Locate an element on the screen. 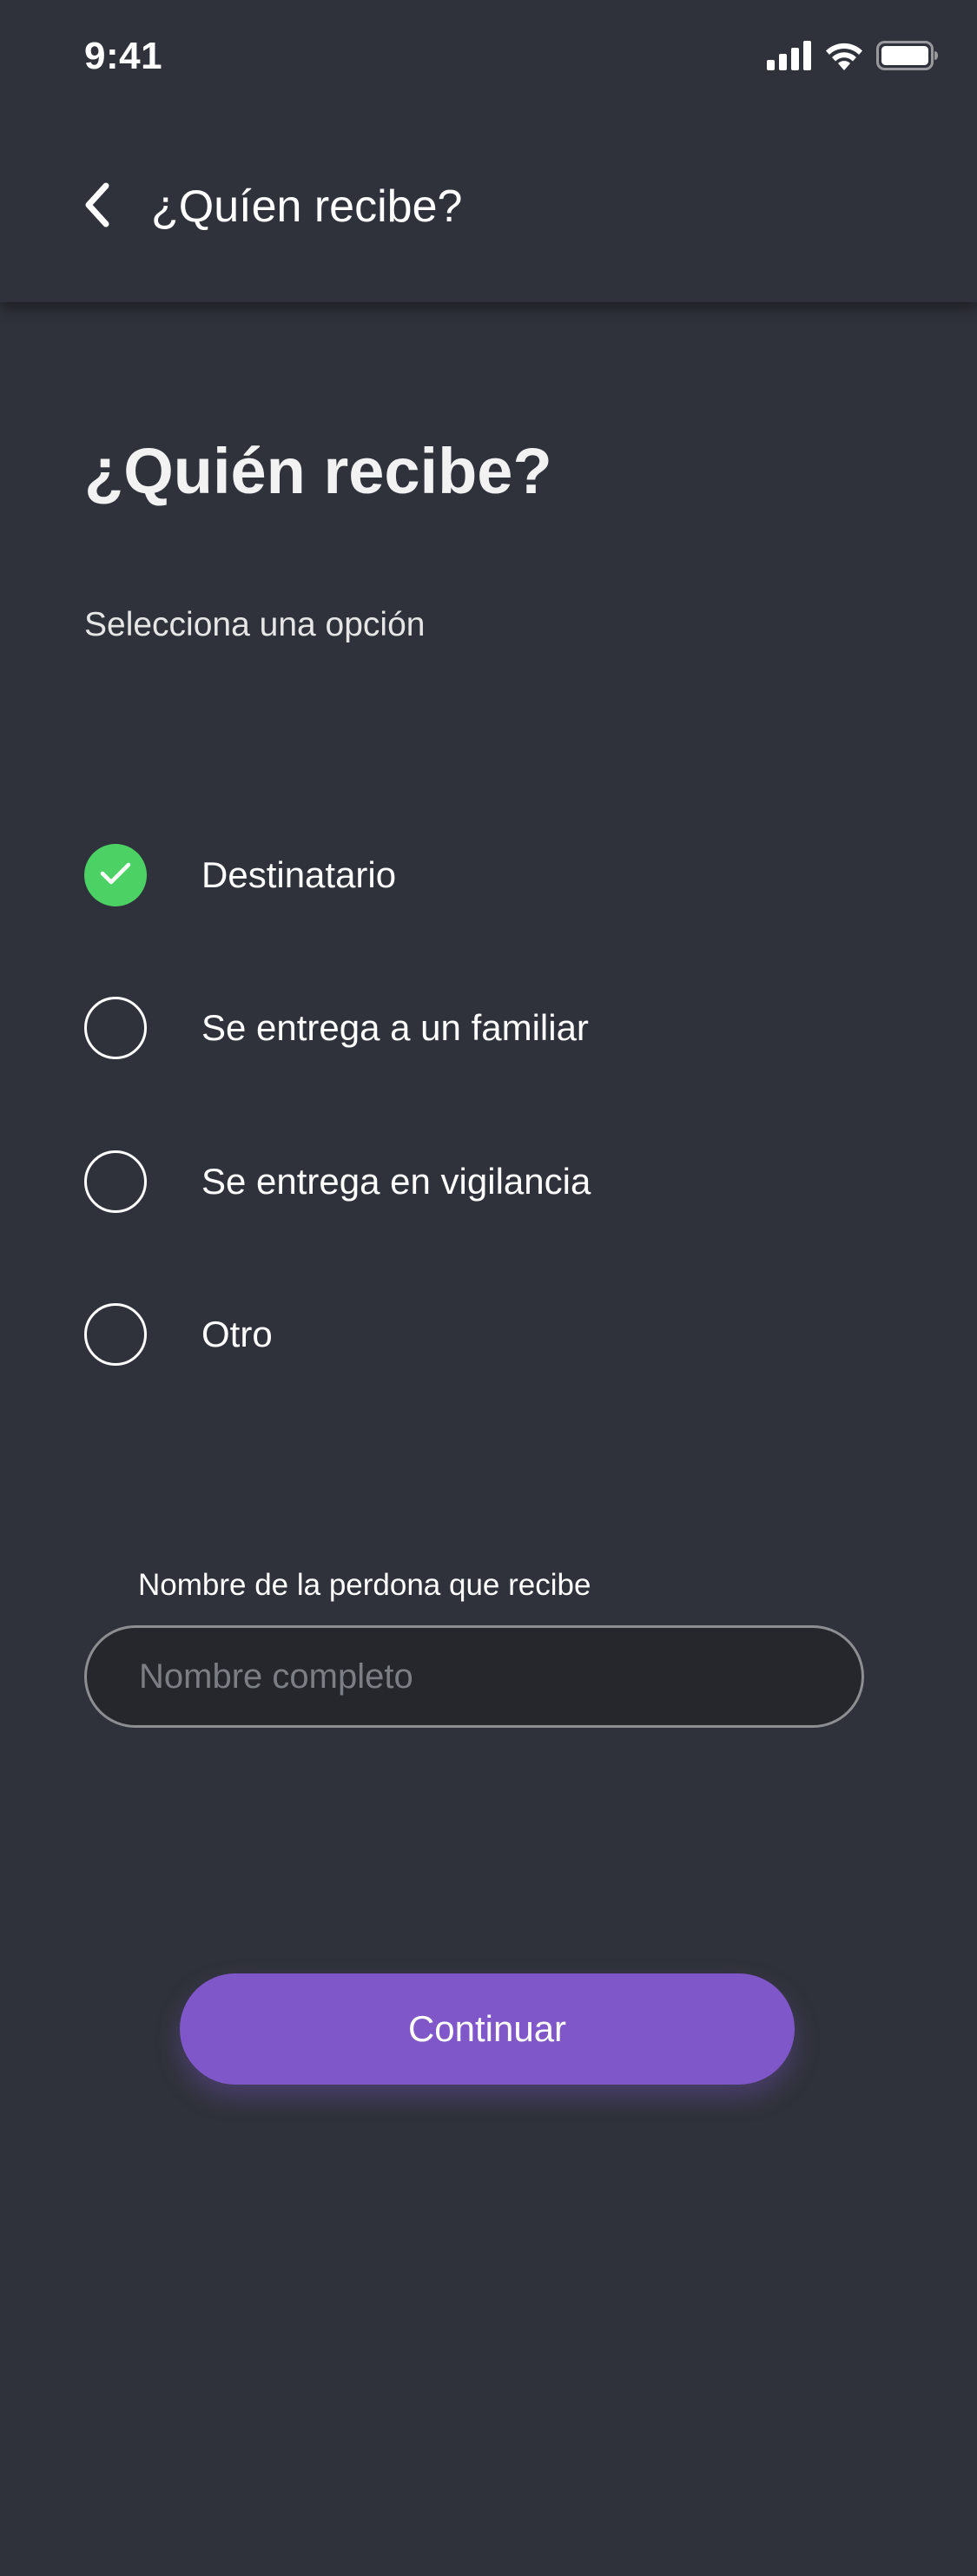  radio-selected is located at coordinates (116, 875).